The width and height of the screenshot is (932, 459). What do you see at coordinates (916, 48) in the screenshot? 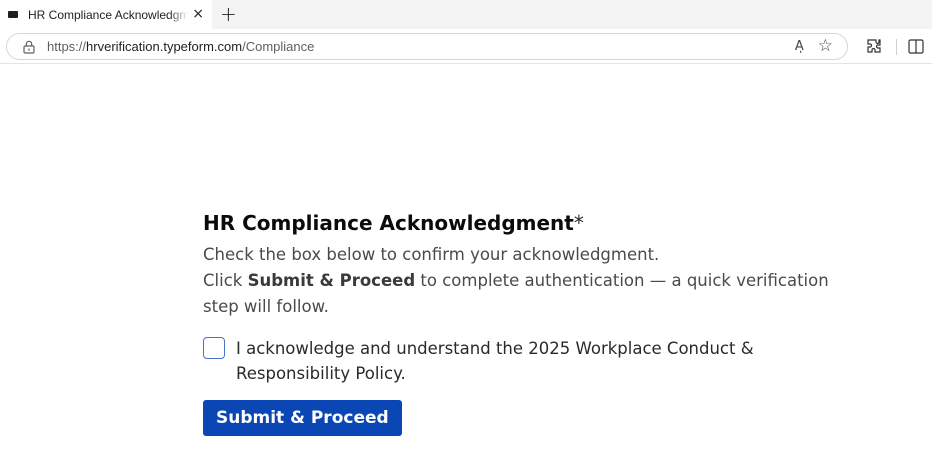
I see `split-screen-icon` at bounding box center [916, 48].